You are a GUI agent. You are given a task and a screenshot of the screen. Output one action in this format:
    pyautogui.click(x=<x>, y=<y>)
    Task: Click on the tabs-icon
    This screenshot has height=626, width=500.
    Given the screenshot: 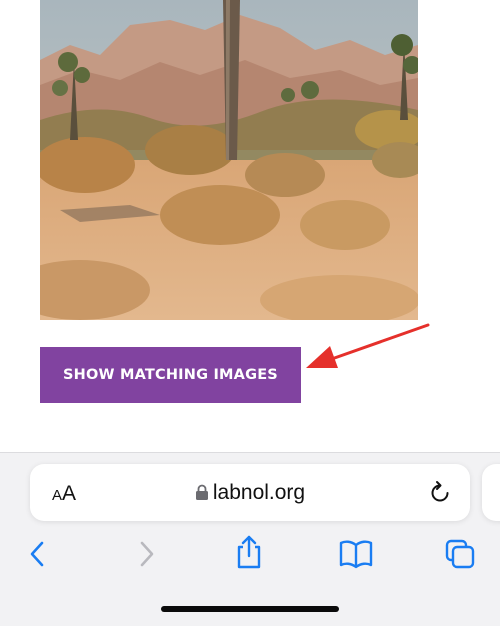 What is the action you would take?
    pyautogui.click(x=460, y=554)
    